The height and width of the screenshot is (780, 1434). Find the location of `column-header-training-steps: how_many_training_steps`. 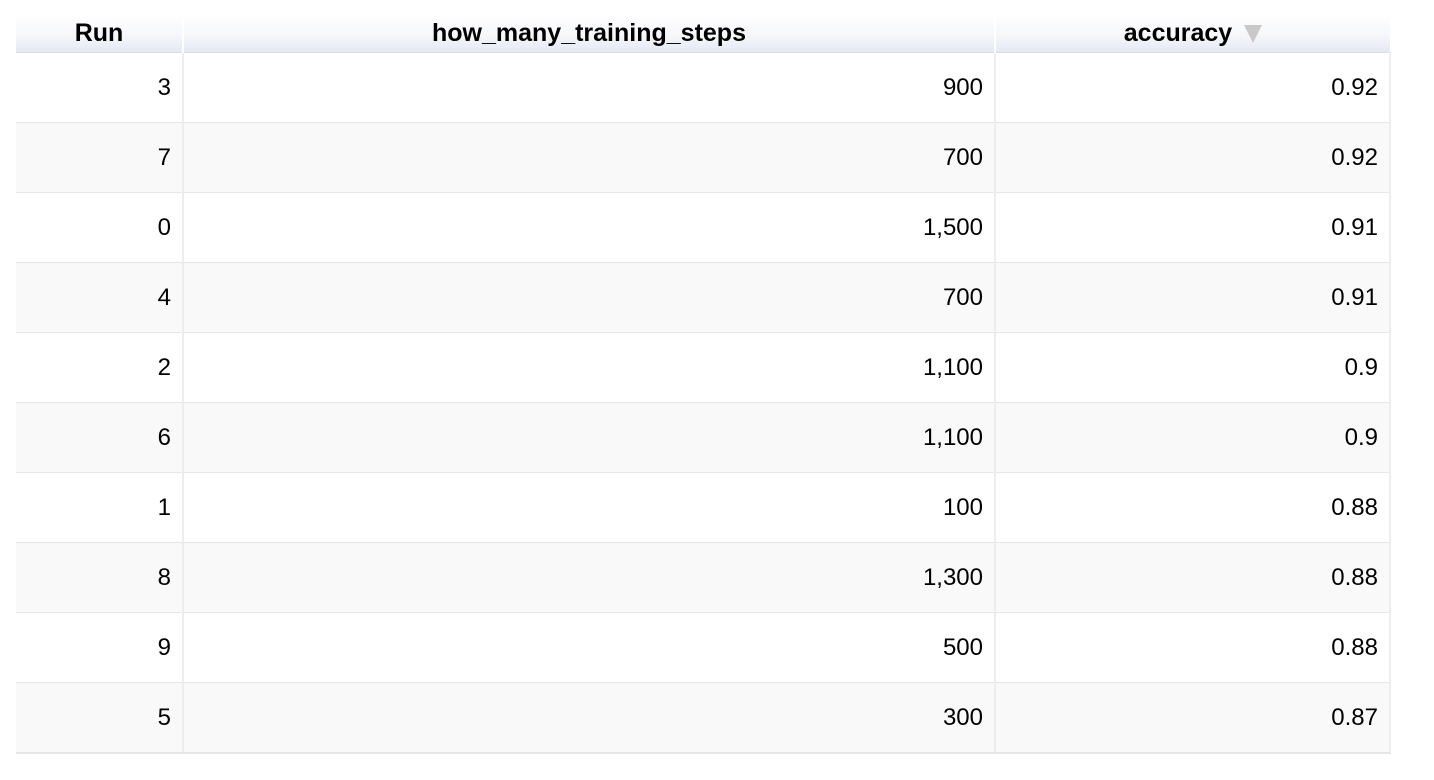

column-header-training-steps: how_many_training_steps is located at coordinates (588, 33).